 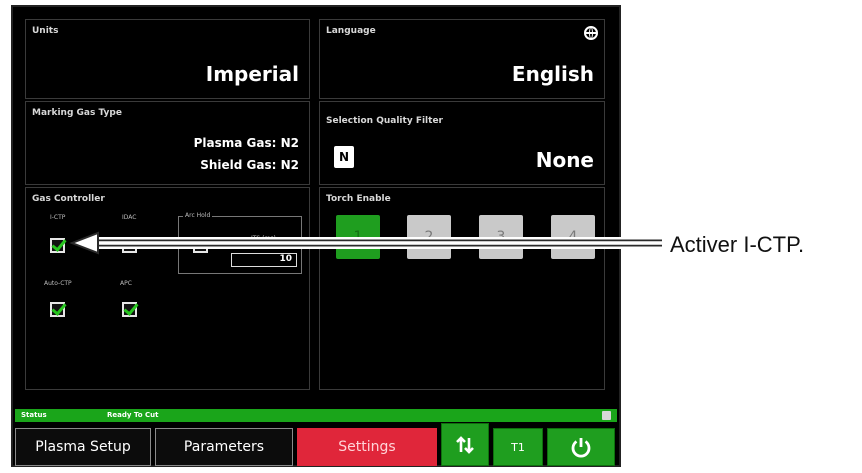 What do you see at coordinates (737, 244) in the screenshot?
I see `callout-text: Activer I-CTP.` at bounding box center [737, 244].